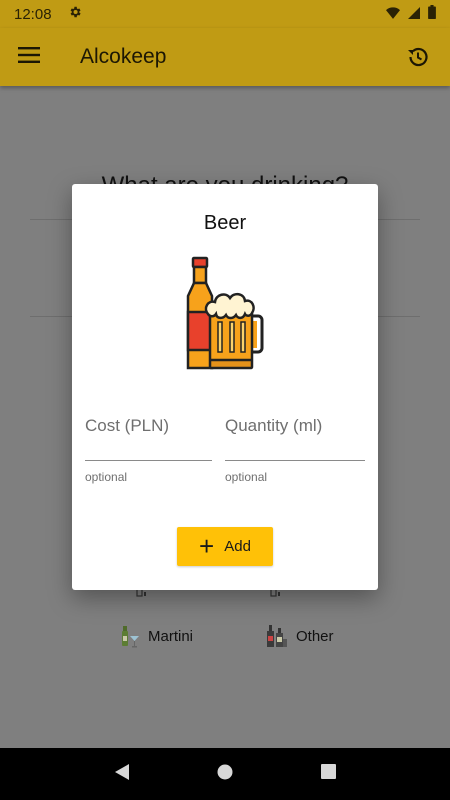  I want to click on drink-option-other: Other, so click(300, 636).